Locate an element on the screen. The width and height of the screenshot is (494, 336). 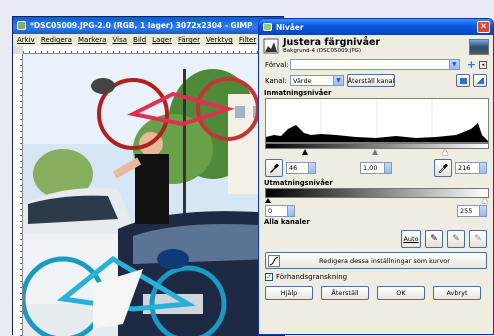
cancel-button: Avbryt is located at coordinates (457, 293).